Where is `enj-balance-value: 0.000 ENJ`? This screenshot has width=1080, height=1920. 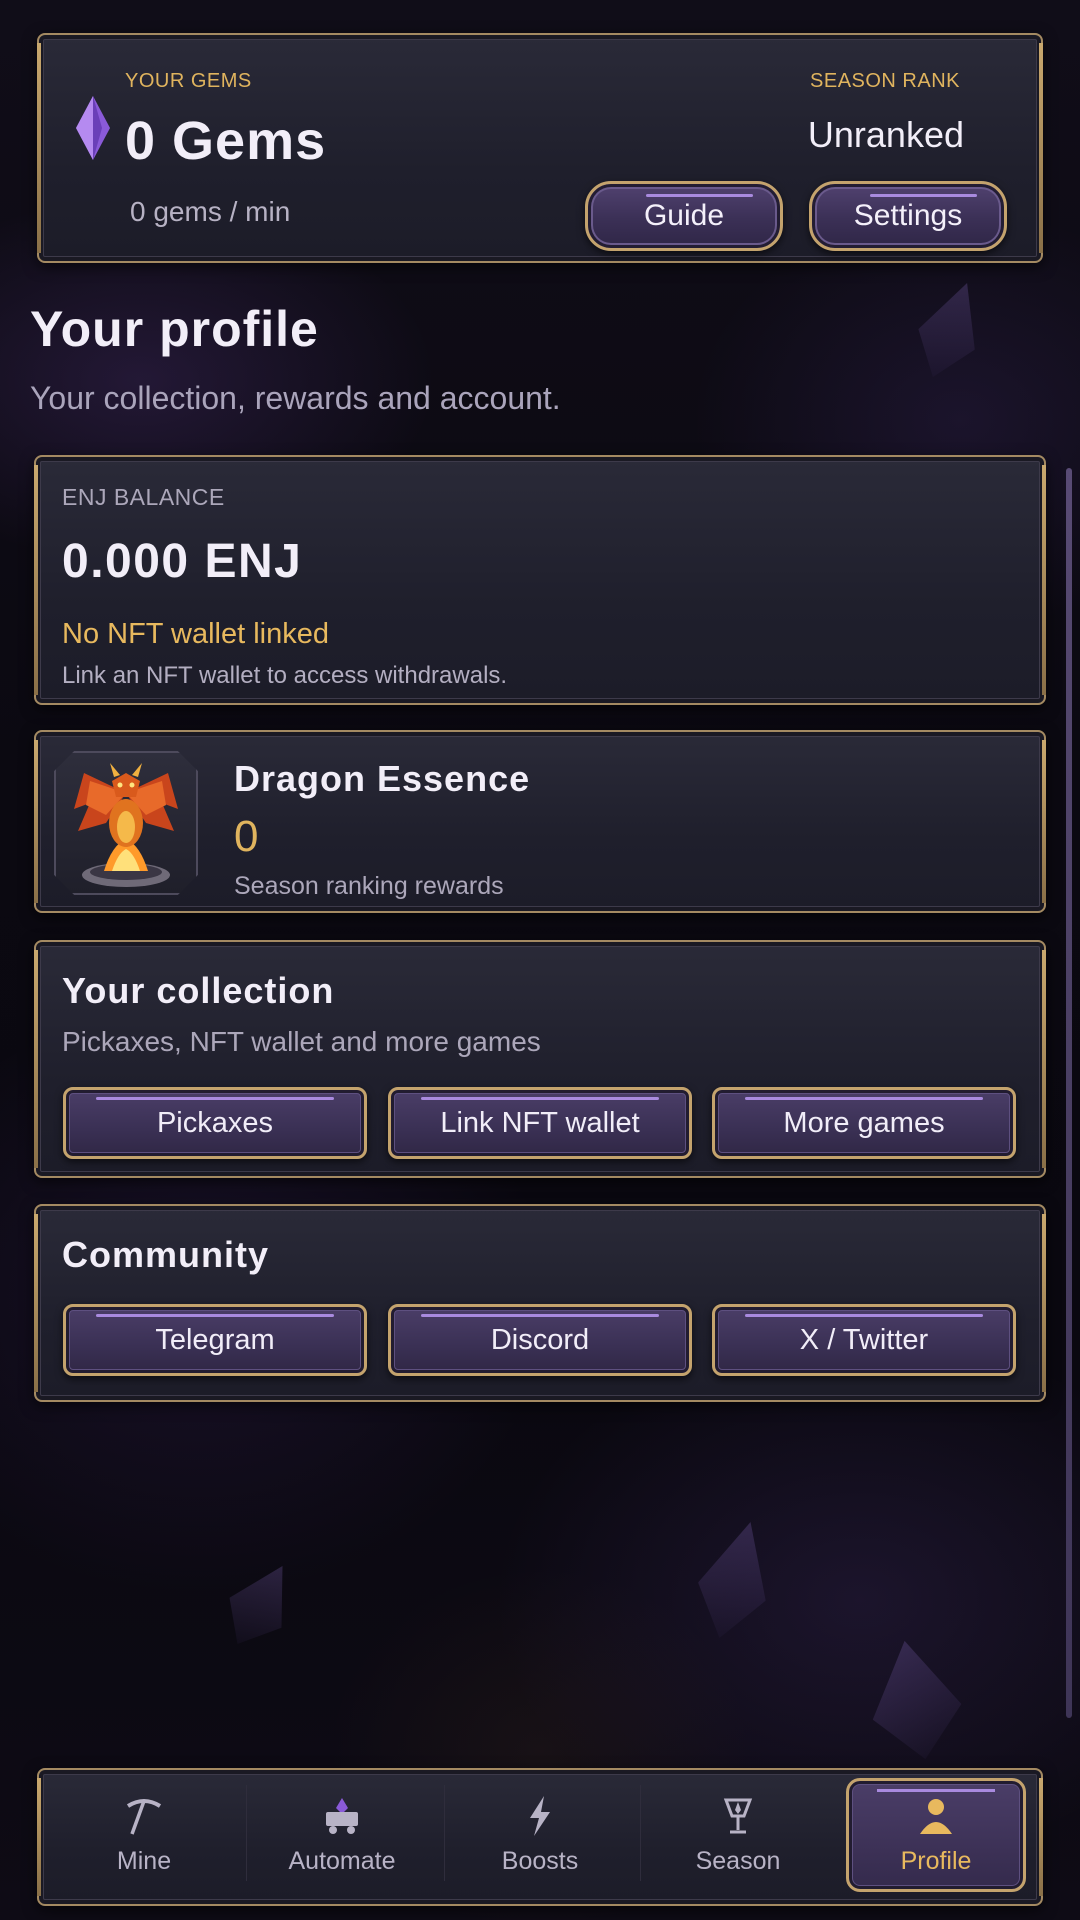 enj-balance-value: 0.000 ENJ is located at coordinates (182, 561).